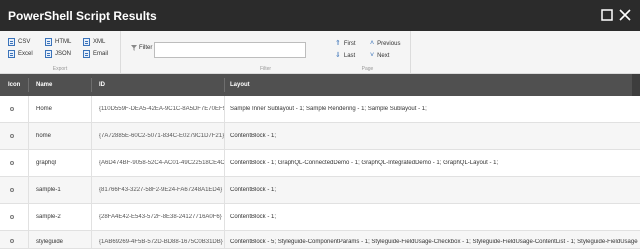  I want to click on export-email-label: Email, so click(101, 54).